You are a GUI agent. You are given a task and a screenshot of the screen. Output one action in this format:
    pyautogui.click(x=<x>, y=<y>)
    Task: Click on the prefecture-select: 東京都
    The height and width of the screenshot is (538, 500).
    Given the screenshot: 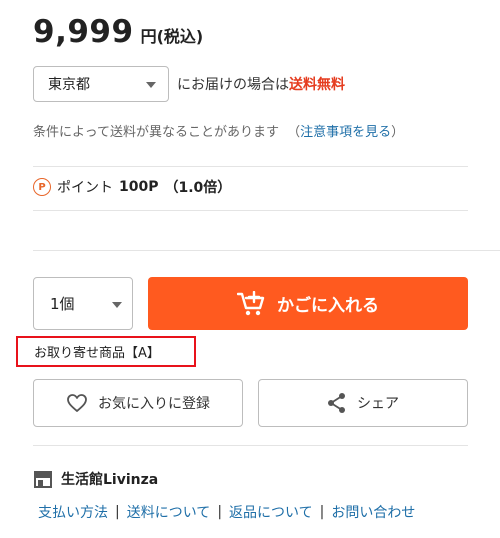 What is the action you would take?
    pyautogui.click(x=101, y=84)
    